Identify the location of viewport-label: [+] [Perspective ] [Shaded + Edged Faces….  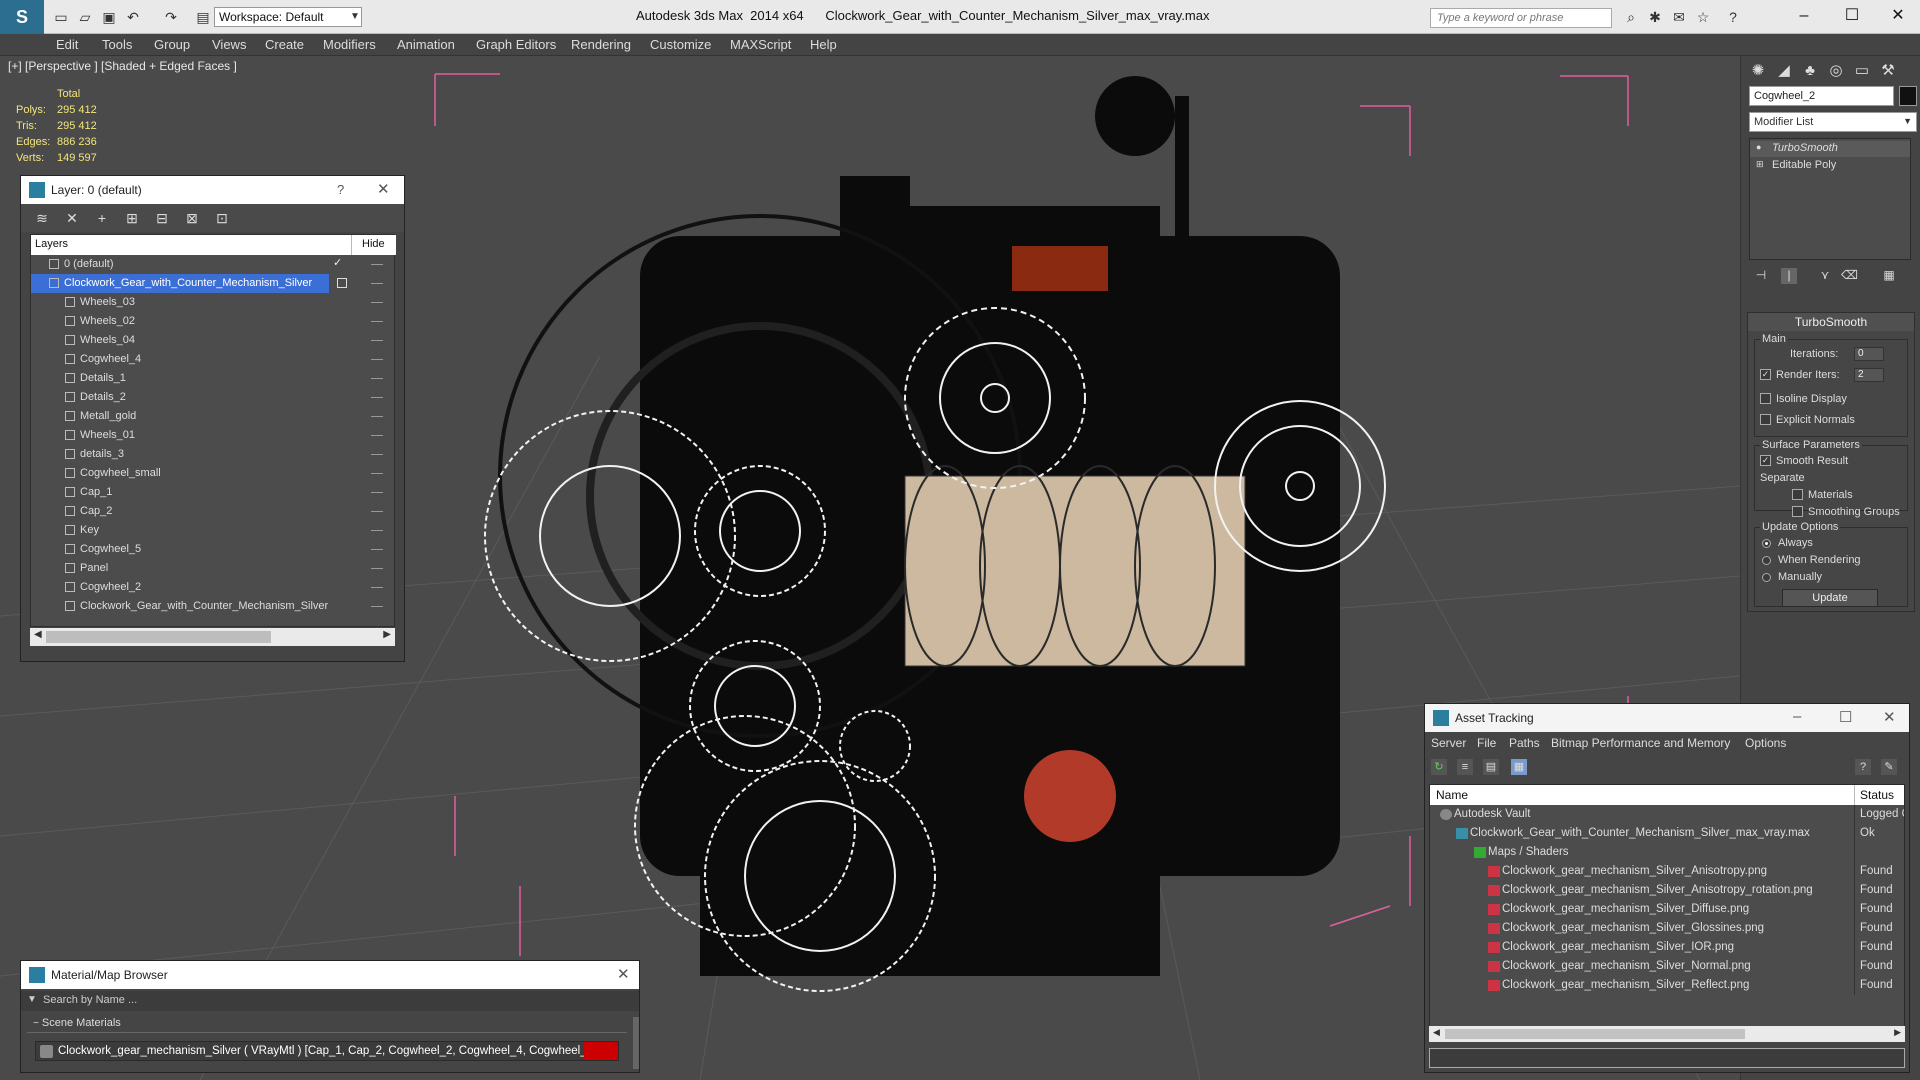
(122, 66).